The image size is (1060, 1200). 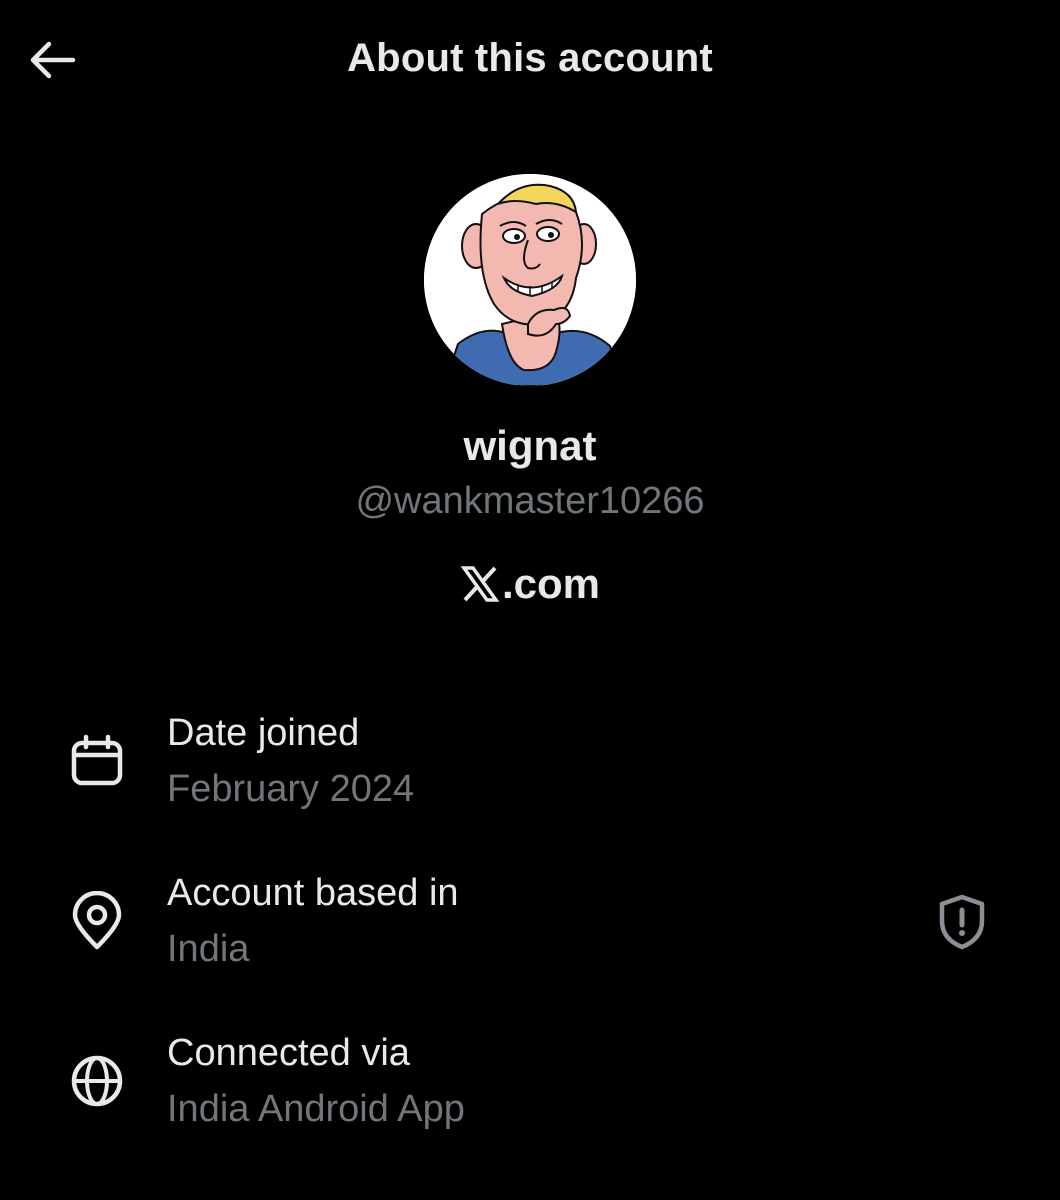 I want to click on shield-alert-button, so click(x=962, y=922).